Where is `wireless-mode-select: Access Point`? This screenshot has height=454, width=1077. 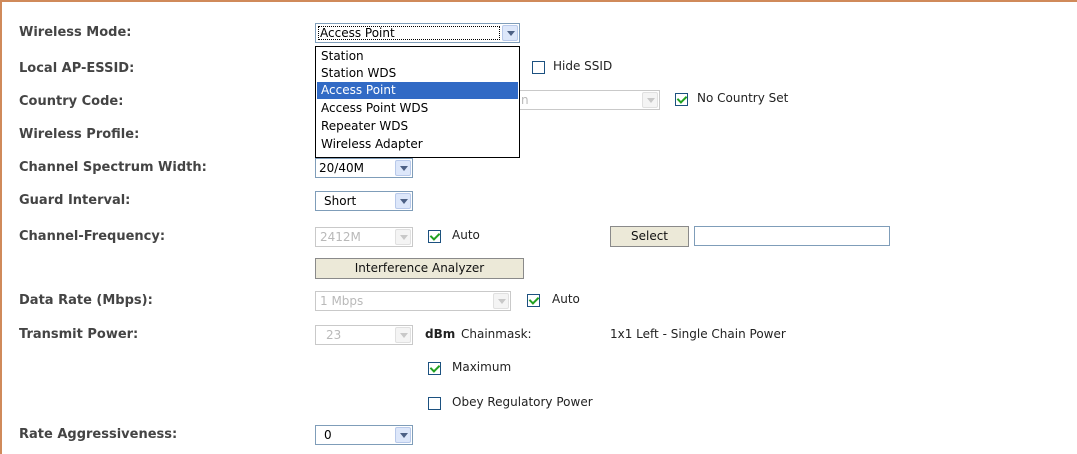 wireless-mode-select: Access Point is located at coordinates (417, 33).